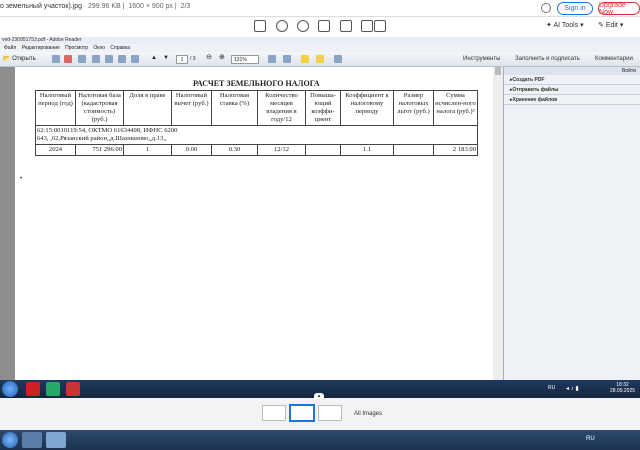 This screenshot has height=450, width=640. I want to click on create-pdf-icon, so click(56, 59).